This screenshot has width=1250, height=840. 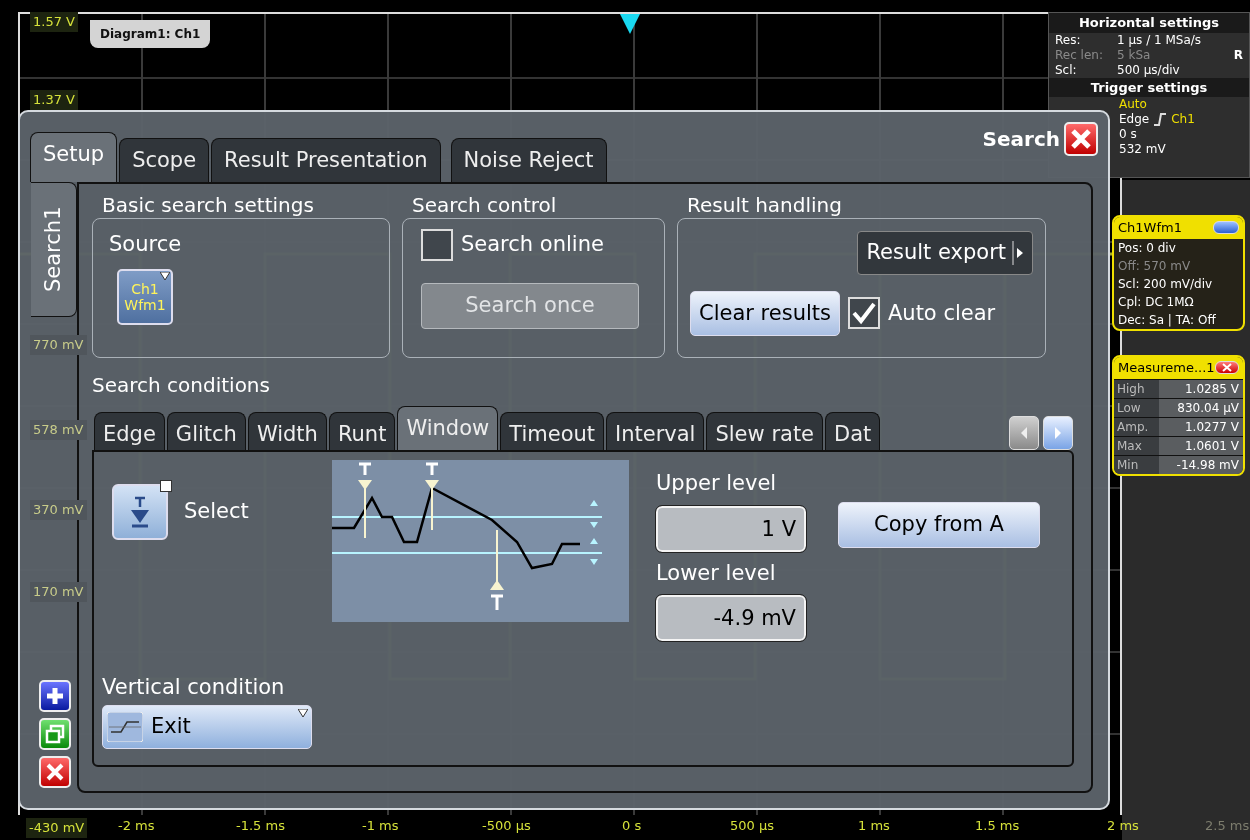 What do you see at coordinates (874, 826) in the screenshot?
I see `axis-label: 1 ms` at bounding box center [874, 826].